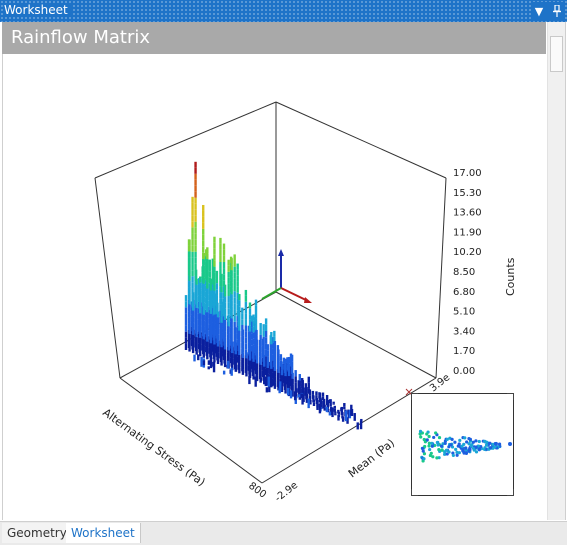  Describe the element at coordinates (464, 292) in the screenshot. I see `z-axis-tick-label: 6.80` at that location.